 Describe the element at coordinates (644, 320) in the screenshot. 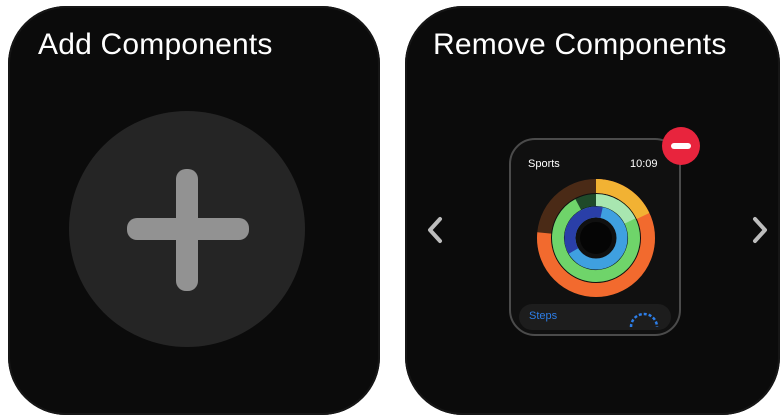

I see `steps-gauge-icon` at that location.